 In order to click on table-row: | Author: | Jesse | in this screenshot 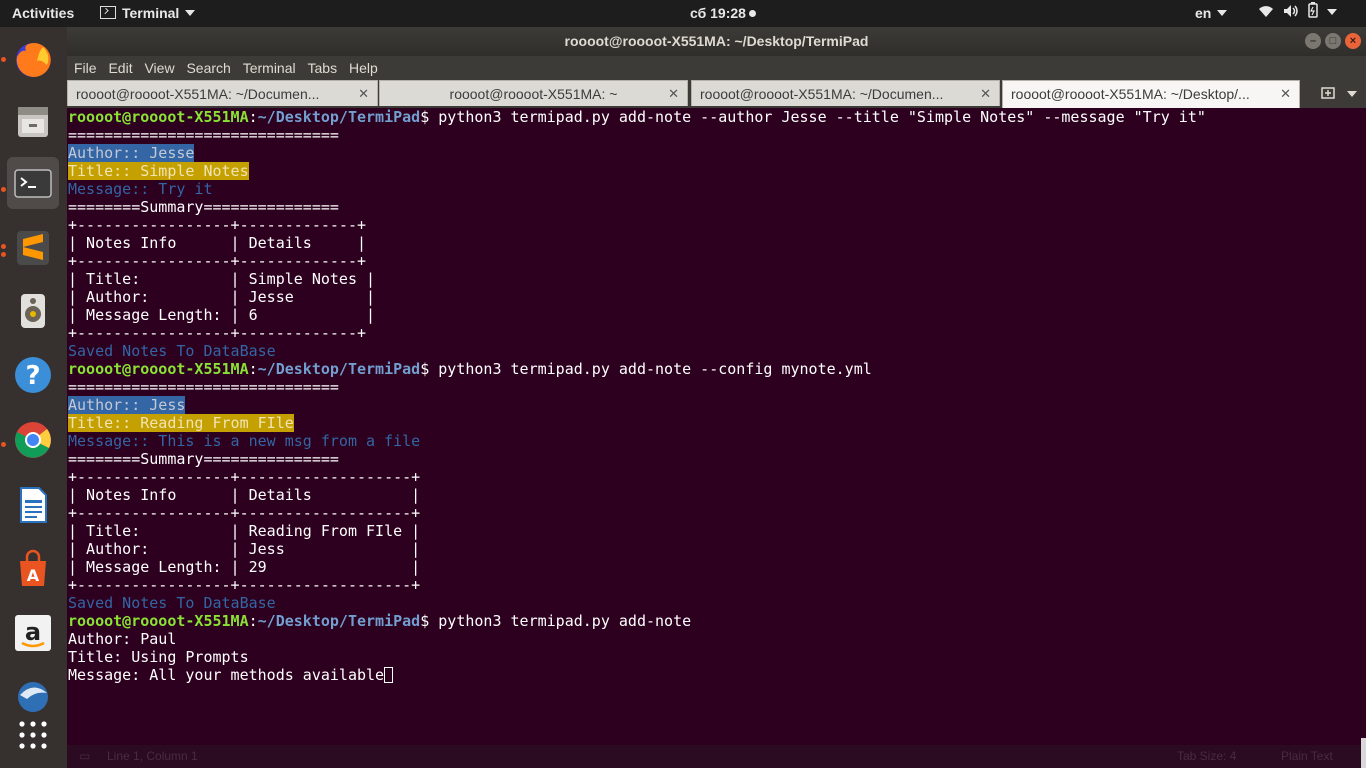, I will do `click(222, 297)`.